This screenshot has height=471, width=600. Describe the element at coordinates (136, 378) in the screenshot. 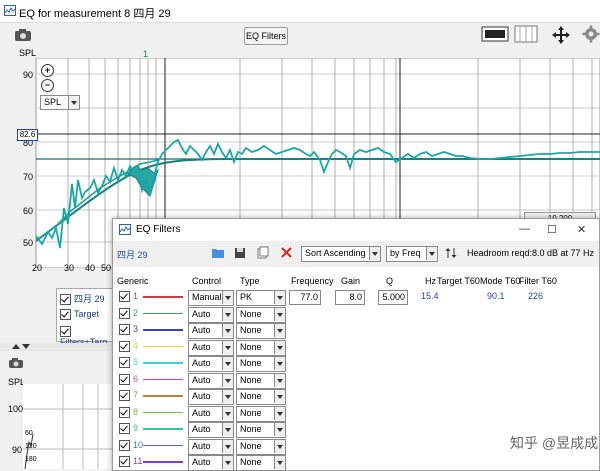

I see `filter-number: 6` at that location.